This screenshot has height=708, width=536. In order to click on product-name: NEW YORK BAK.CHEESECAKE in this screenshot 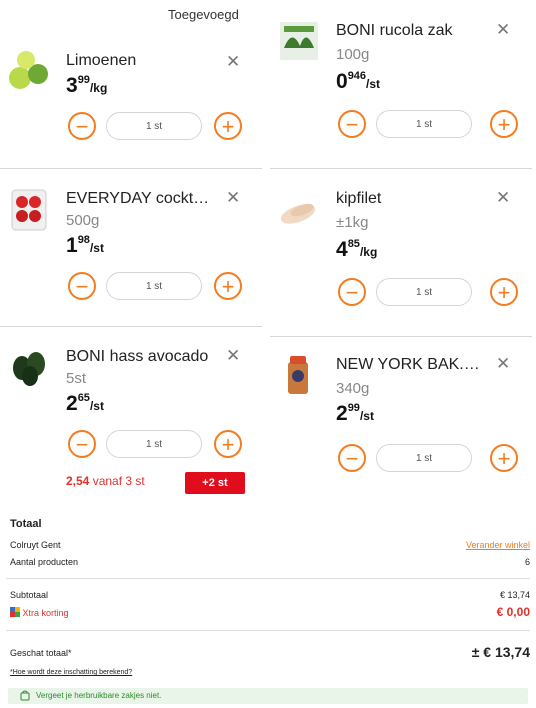, I will do `click(411, 364)`.